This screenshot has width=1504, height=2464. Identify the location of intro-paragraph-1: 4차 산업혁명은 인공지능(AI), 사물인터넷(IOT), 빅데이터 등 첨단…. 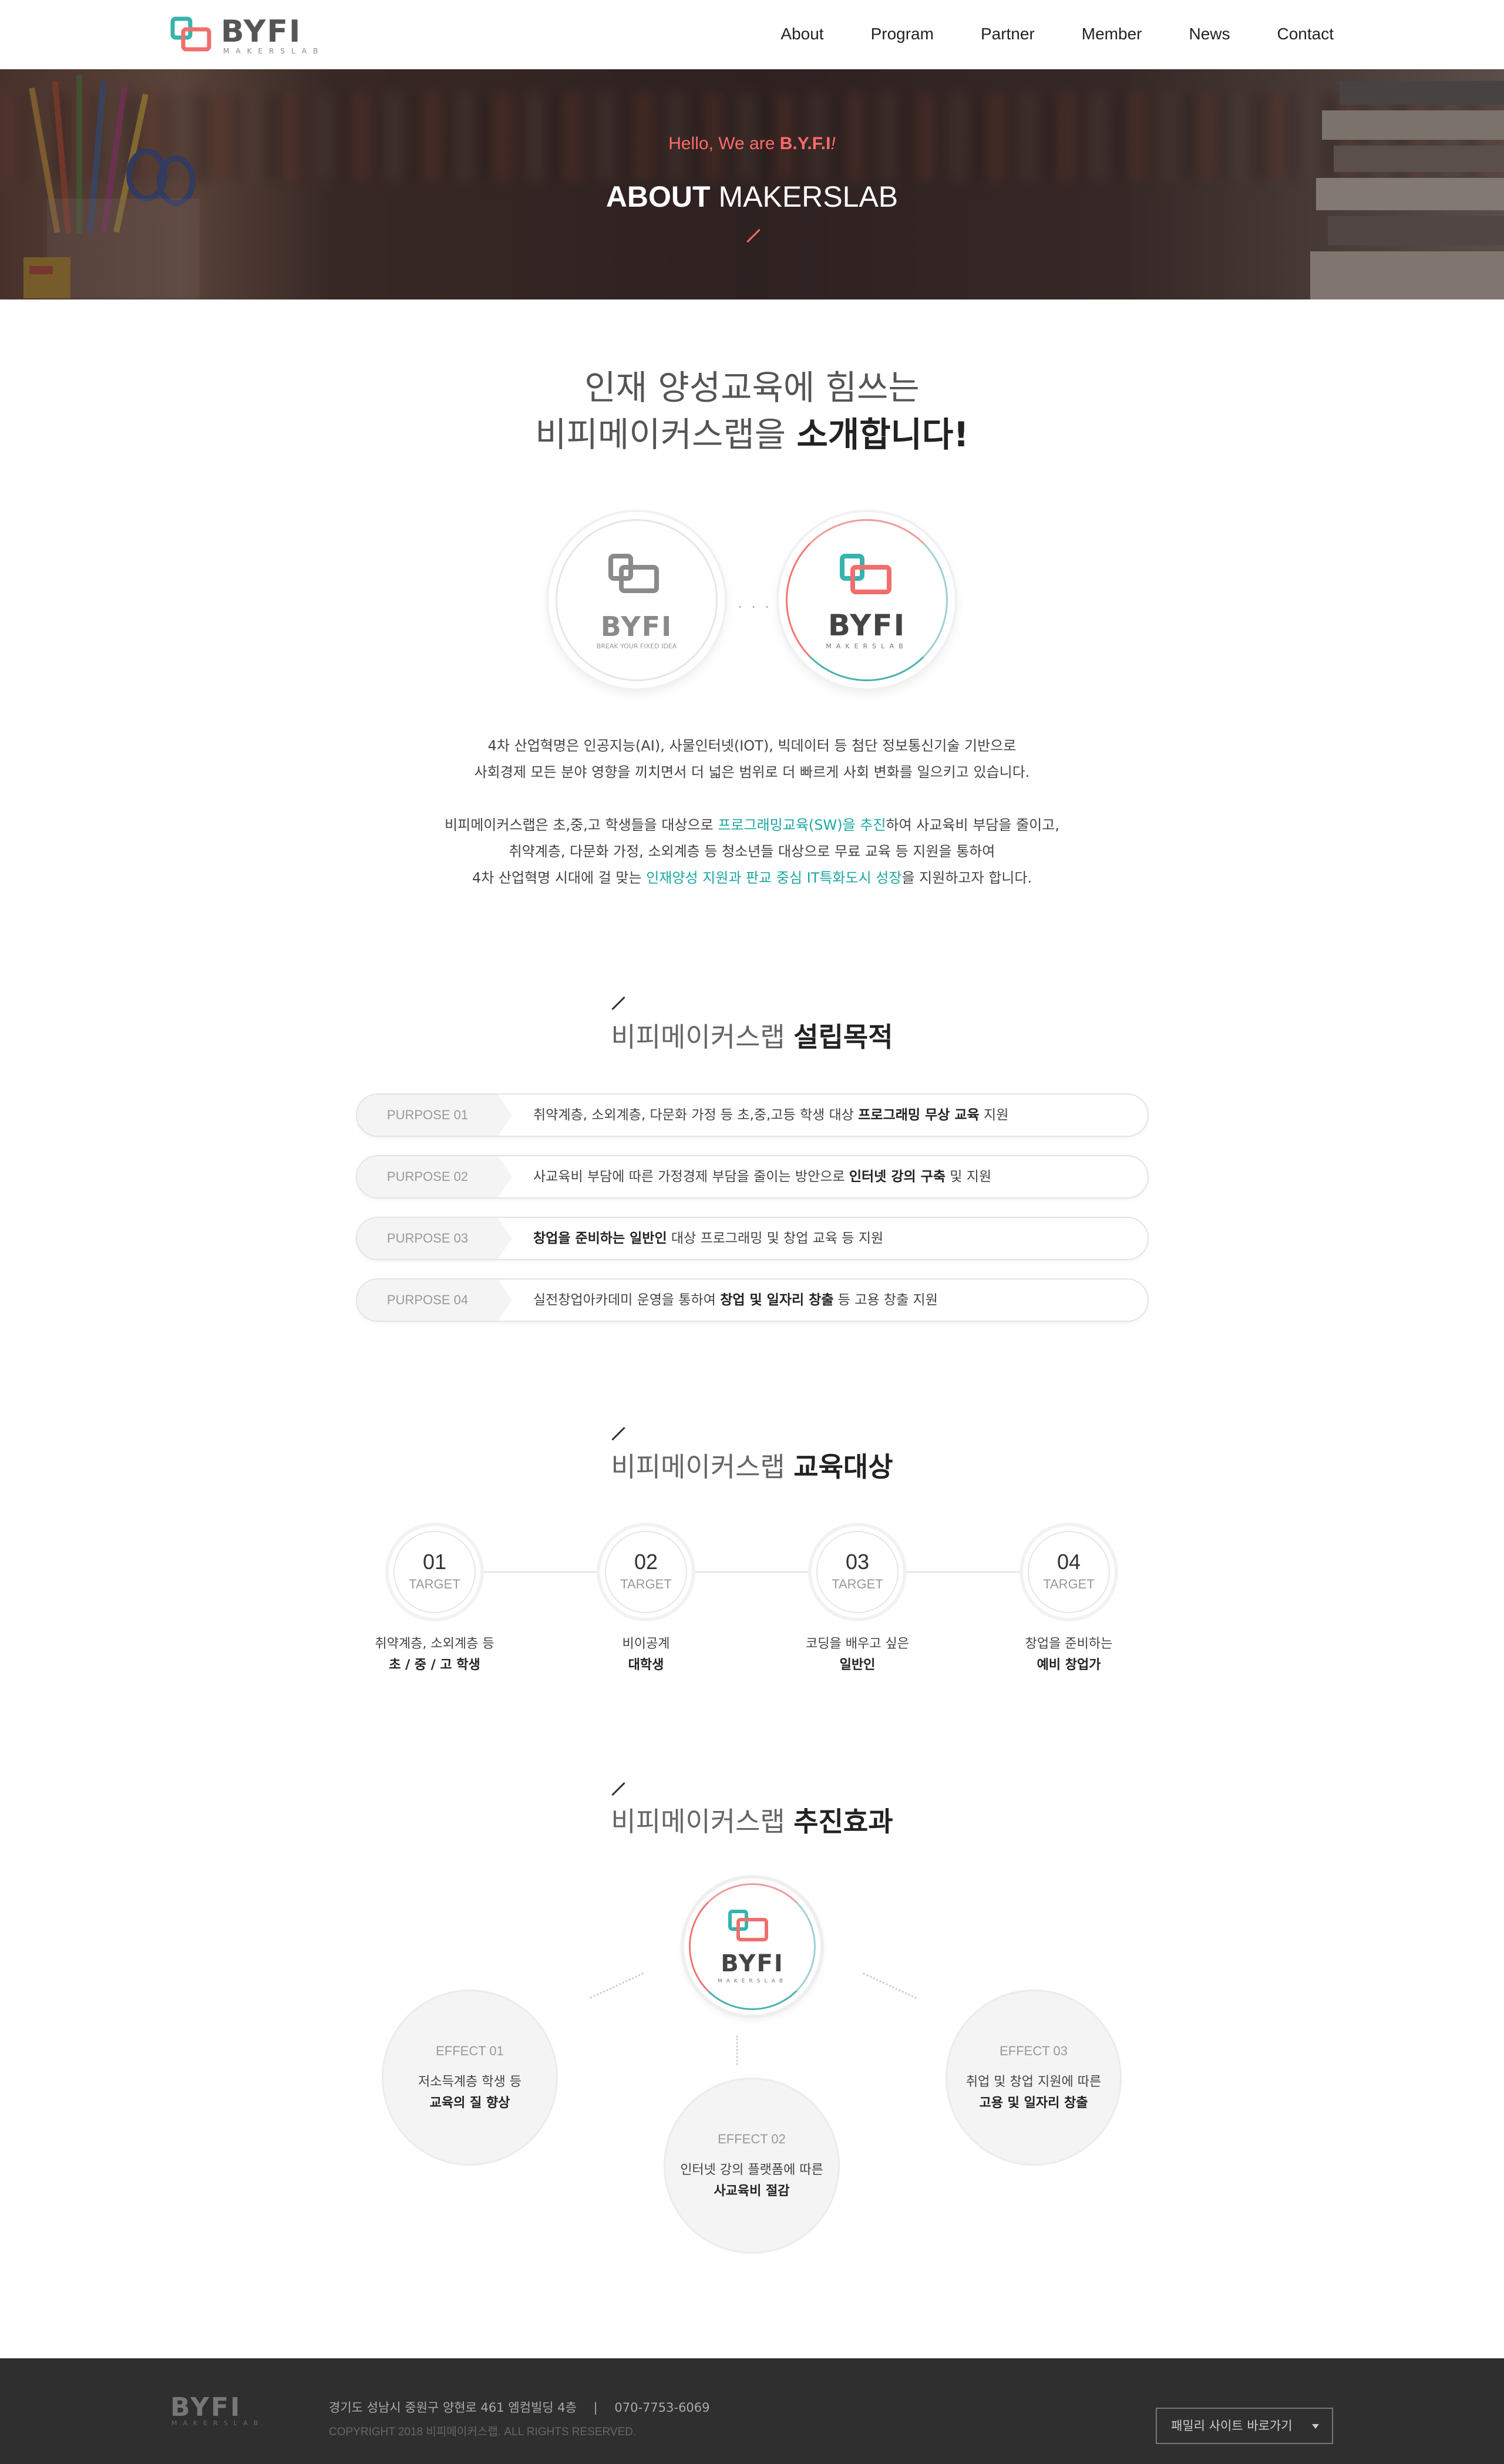
(752, 759).